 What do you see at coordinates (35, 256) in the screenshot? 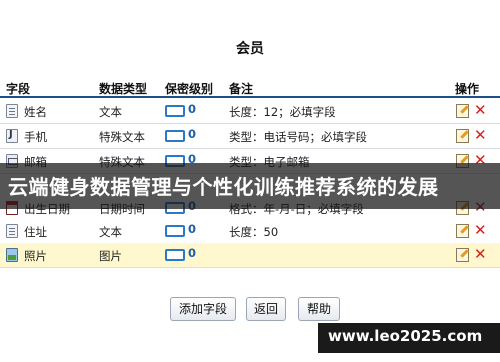
I see `field-name: 照片` at bounding box center [35, 256].